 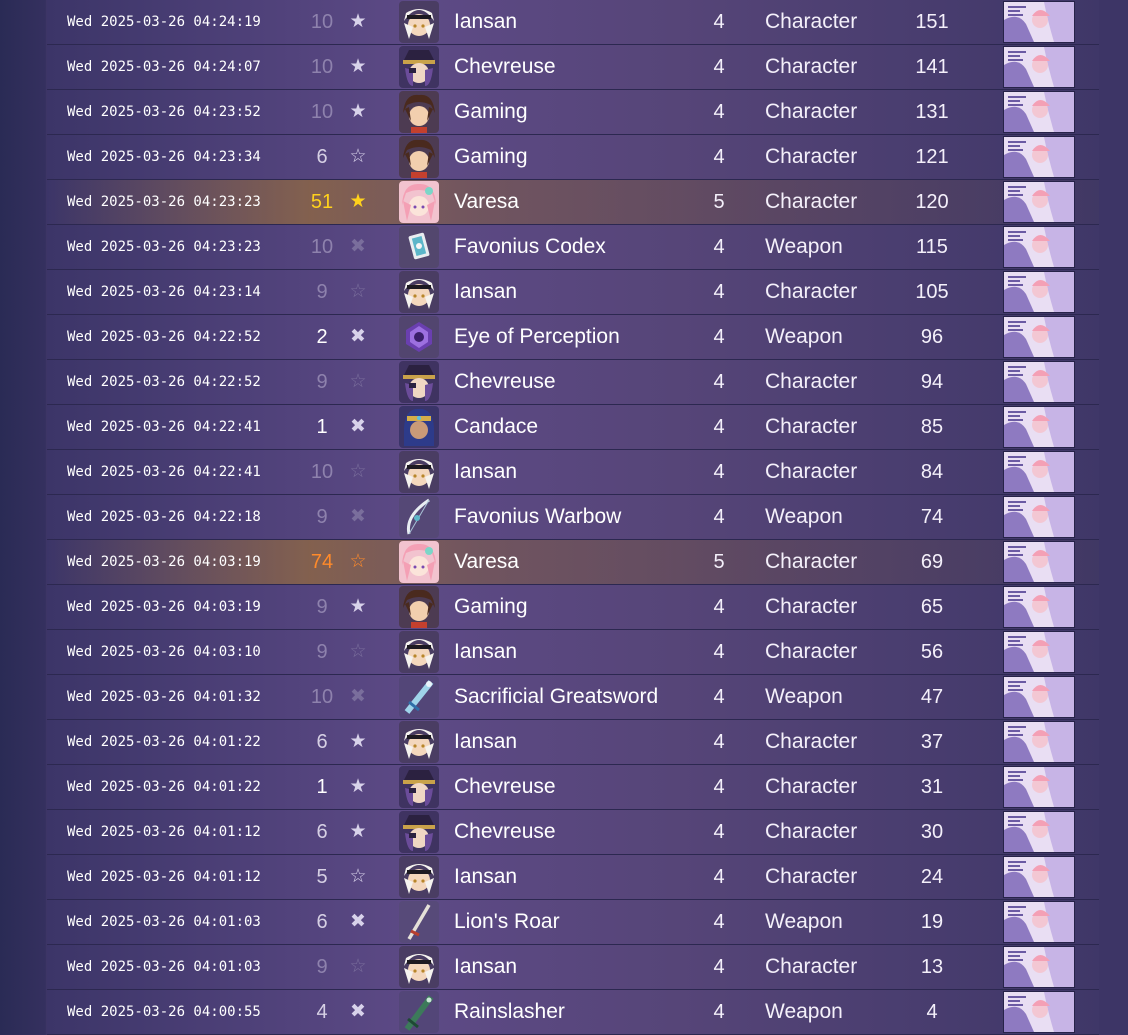 What do you see at coordinates (322, 427) in the screenshot?
I see `pity-count: 1` at bounding box center [322, 427].